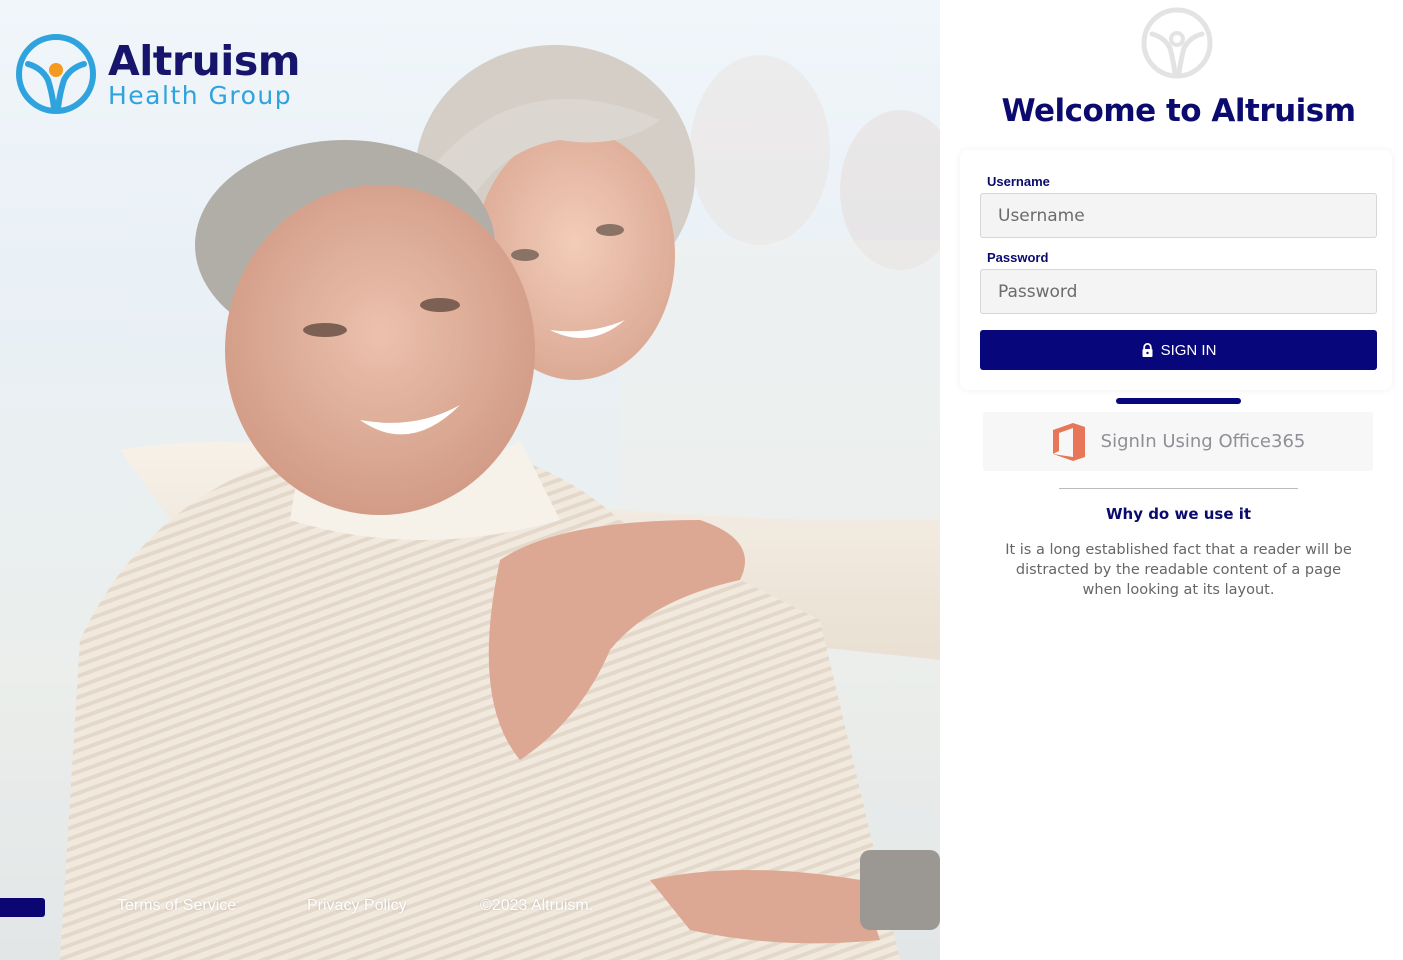 This screenshot has height=960, width=1403. What do you see at coordinates (1068, 441) in the screenshot?
I see `office365-icon` at bounding box center [1068, 441].